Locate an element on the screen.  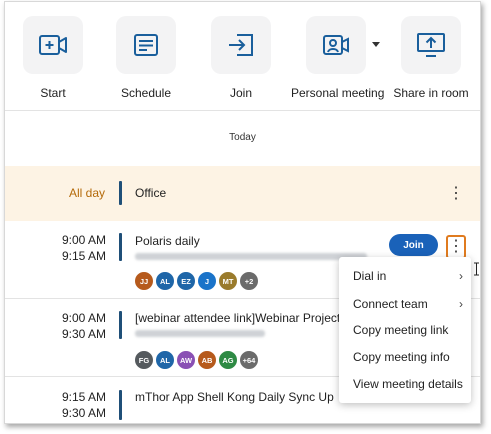
meeting-link-redacted is located at coordinates (251, 256).